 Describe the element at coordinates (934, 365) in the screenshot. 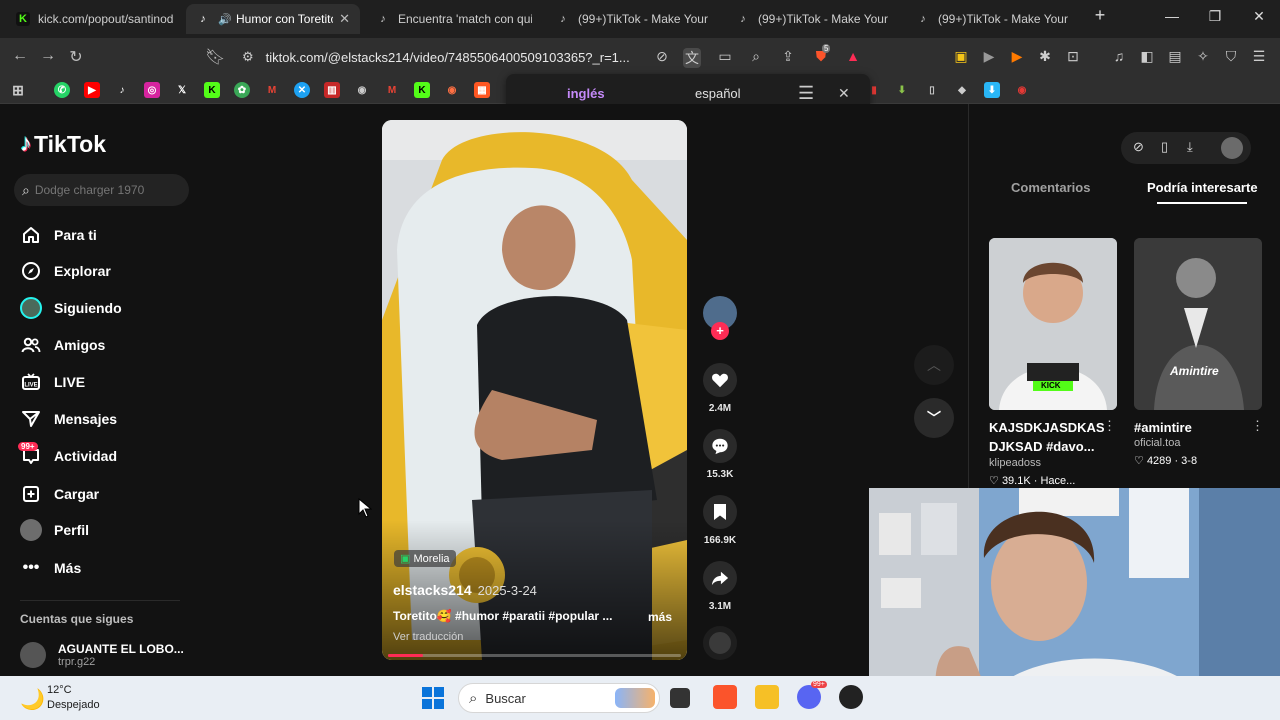

I see `previous-video-button: ︿` at that location.